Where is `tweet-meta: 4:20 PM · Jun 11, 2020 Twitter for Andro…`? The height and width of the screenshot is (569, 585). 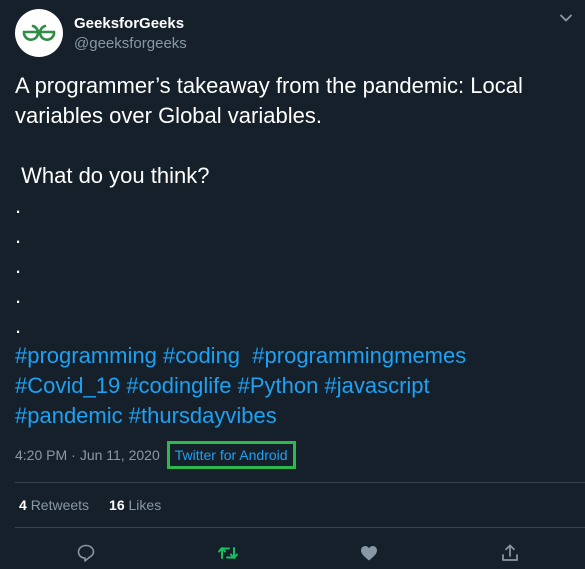 tweet-meta: 4:20 PM · Jun 11, 2020 Twitter for Andro… is located at coordinates (155, 455).